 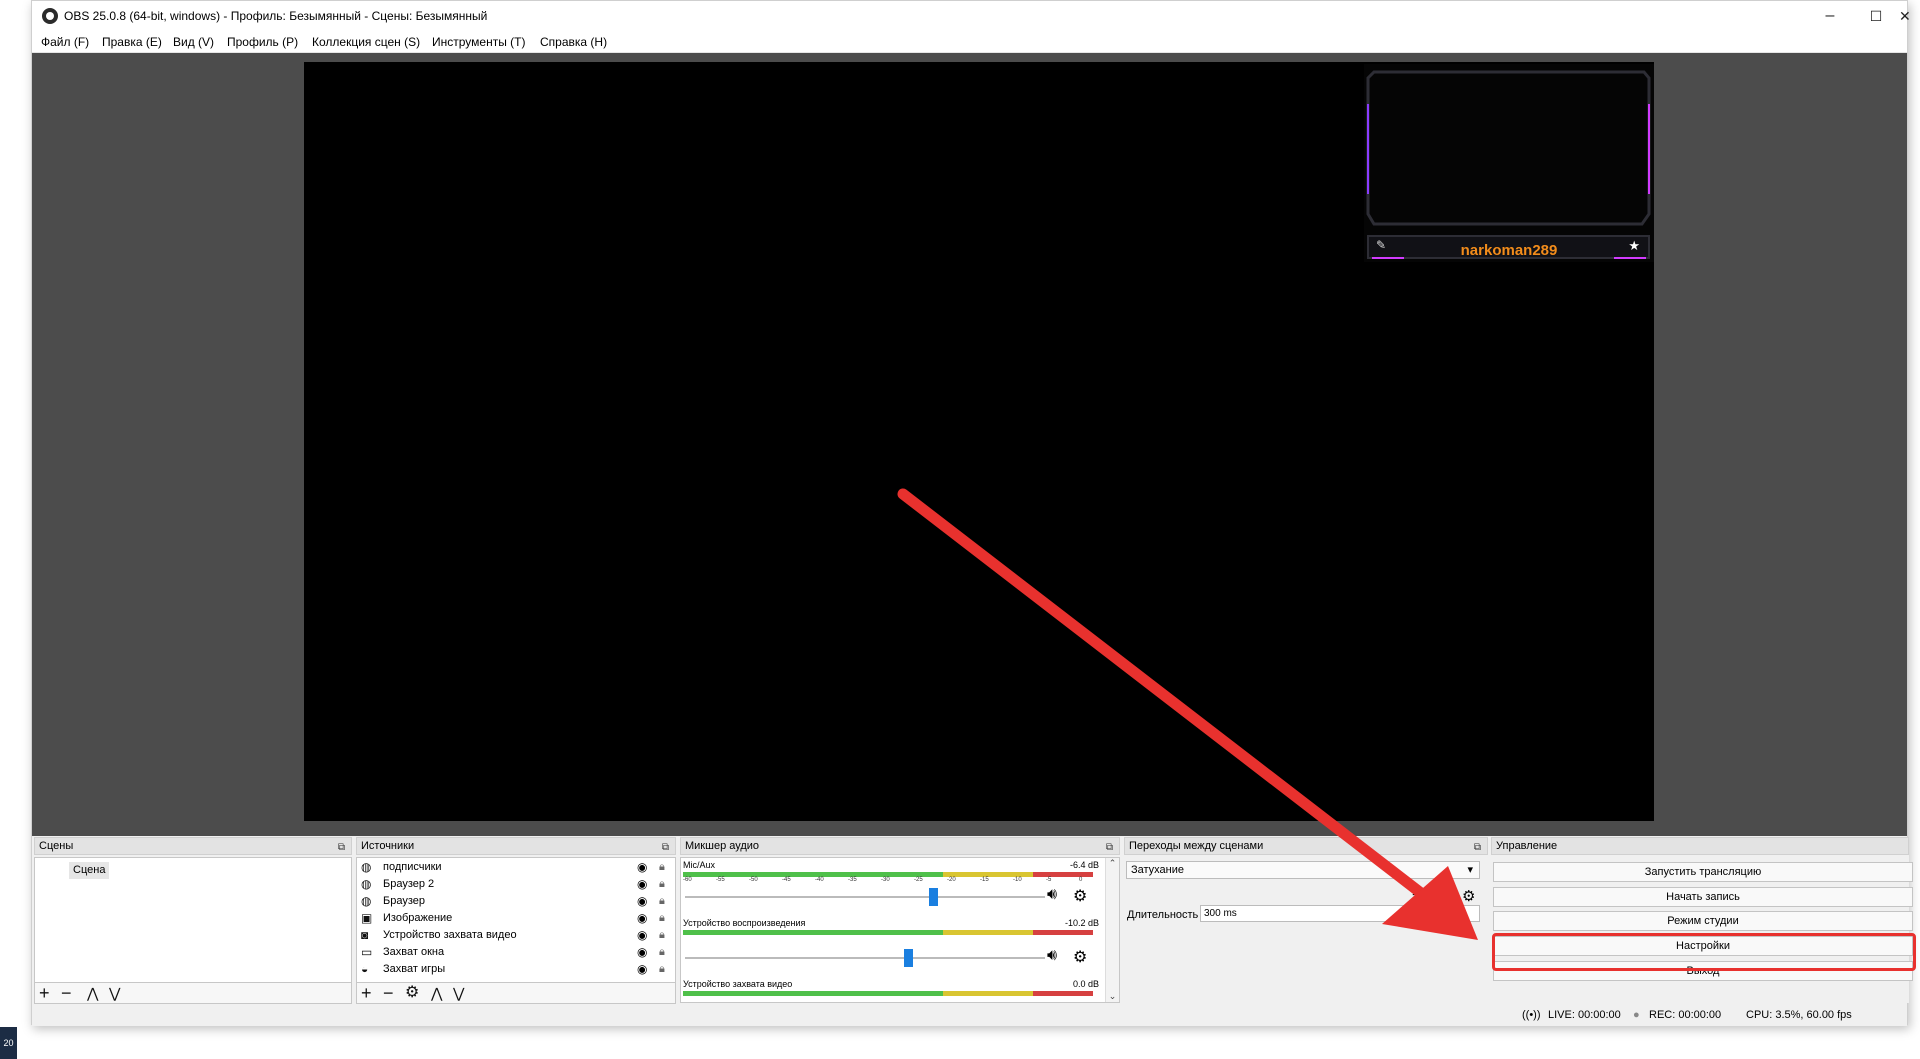 I want to click on scene-item: Сцена, so click(x=89, y=870).